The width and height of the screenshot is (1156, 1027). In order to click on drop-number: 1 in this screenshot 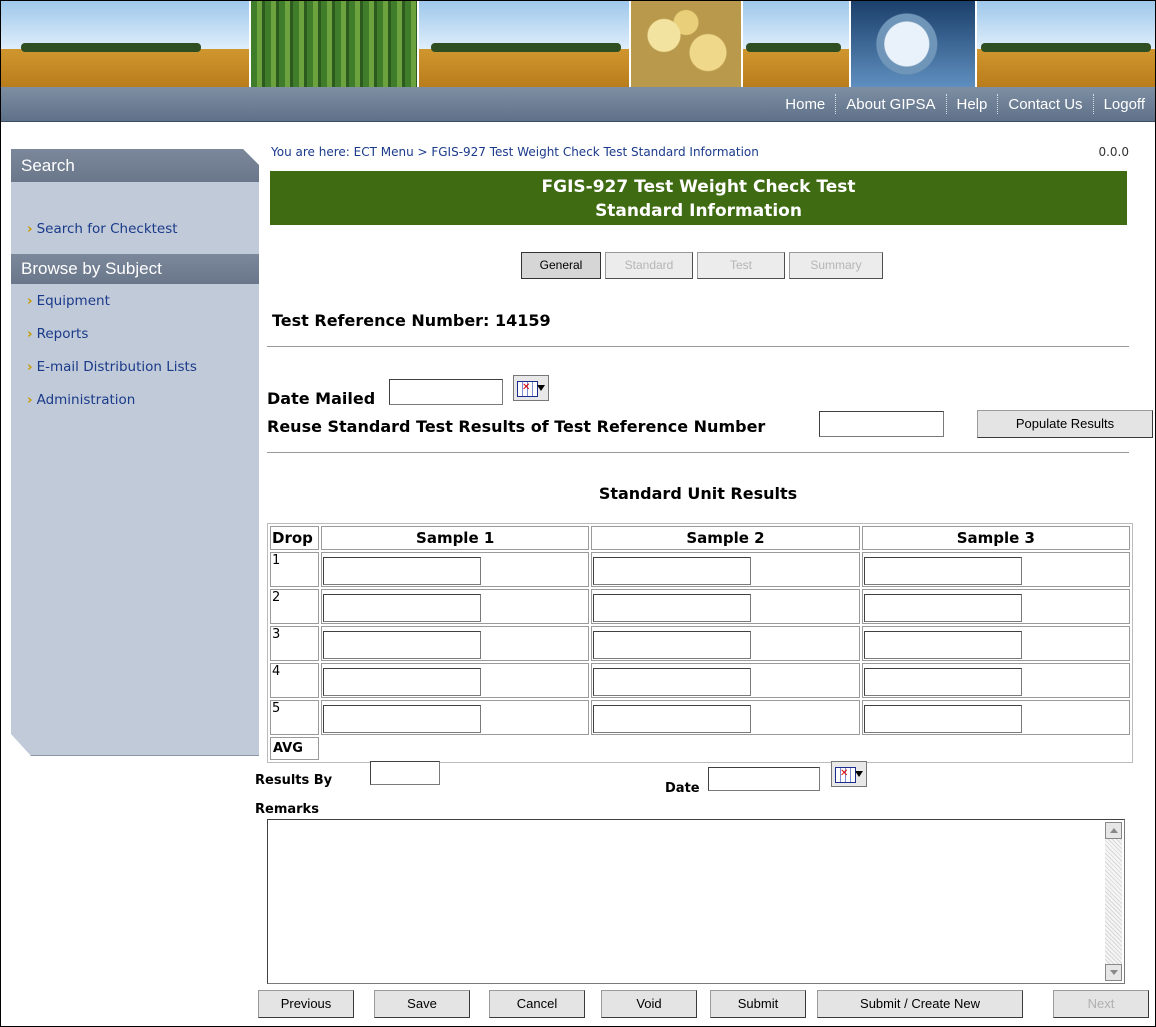, I will do `click(294, 569)`.